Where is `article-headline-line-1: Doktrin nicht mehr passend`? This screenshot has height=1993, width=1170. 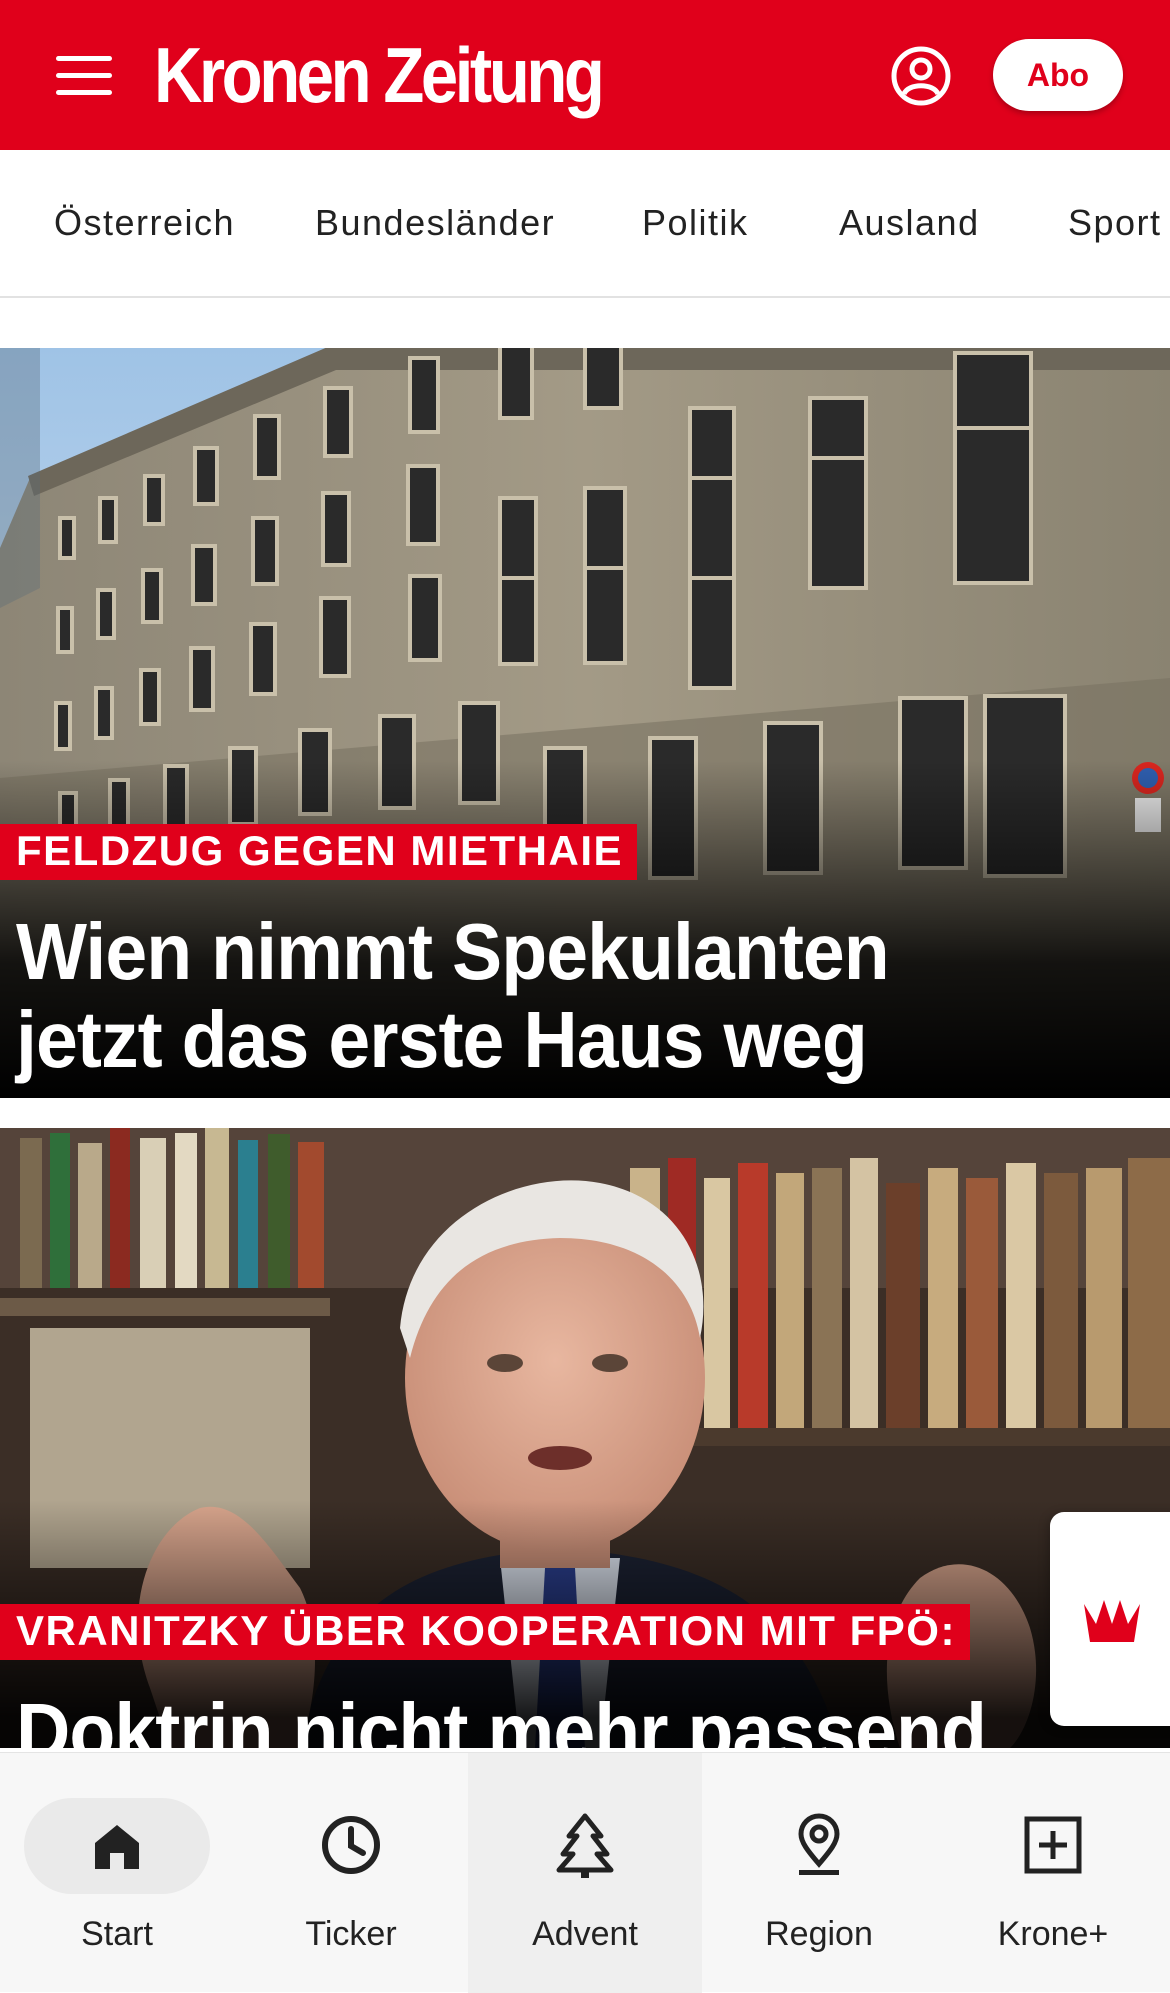
article-headline-line-1: Doktrin nicht mehr passend is located at coordinates (501, 1718).